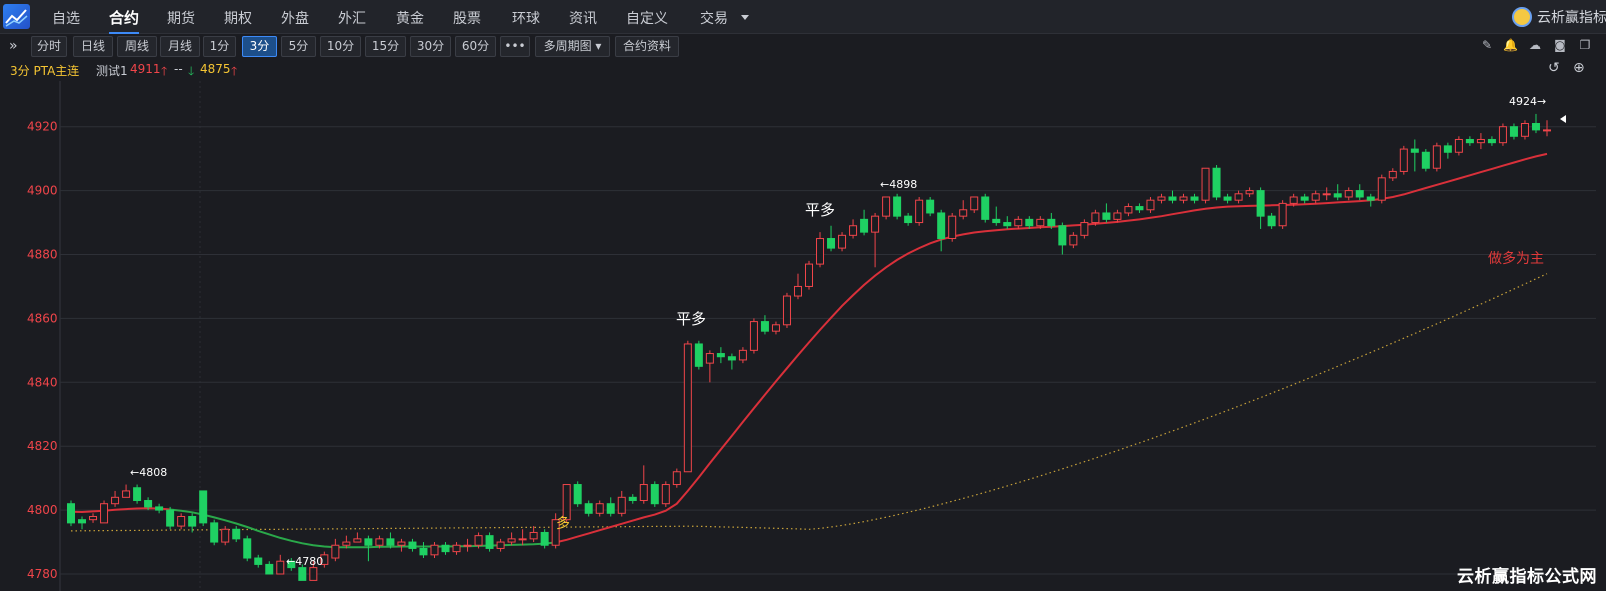  I want to click on nav-tab-5: 外汇, so click(352, 18).